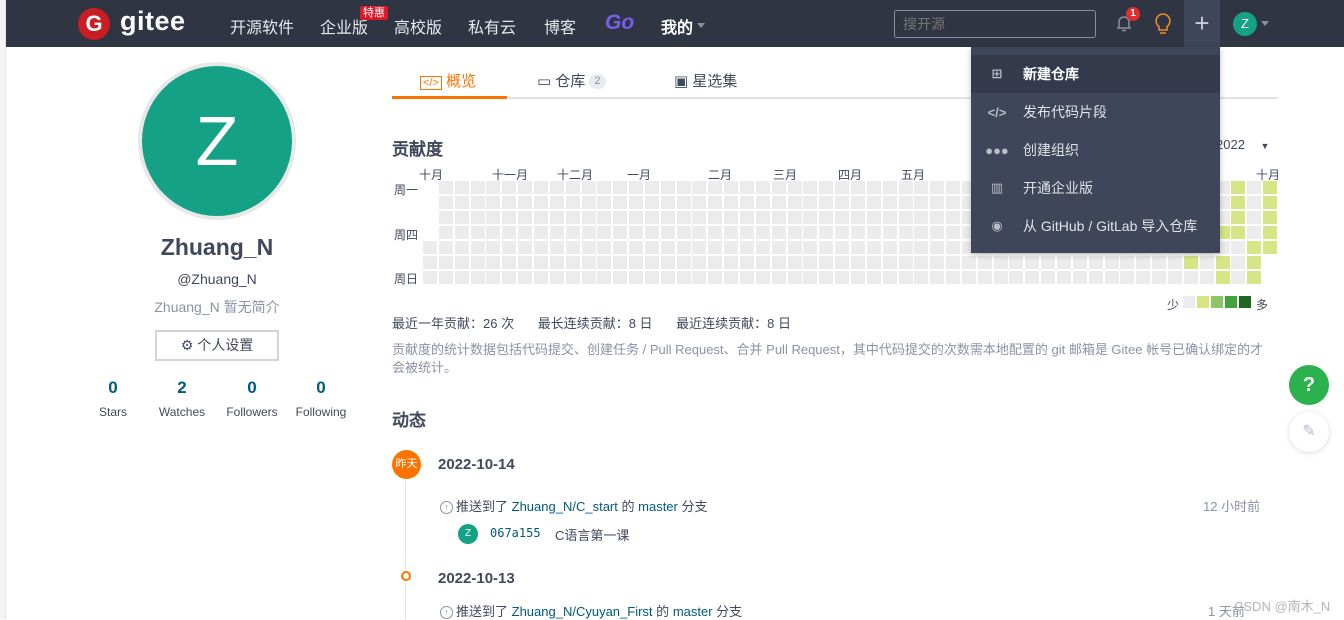 The width and height of the screenshot is (1344, 620). Describe the element at coordinates (693, 611) in the screenshot. I see `branch-link: master` at that location.